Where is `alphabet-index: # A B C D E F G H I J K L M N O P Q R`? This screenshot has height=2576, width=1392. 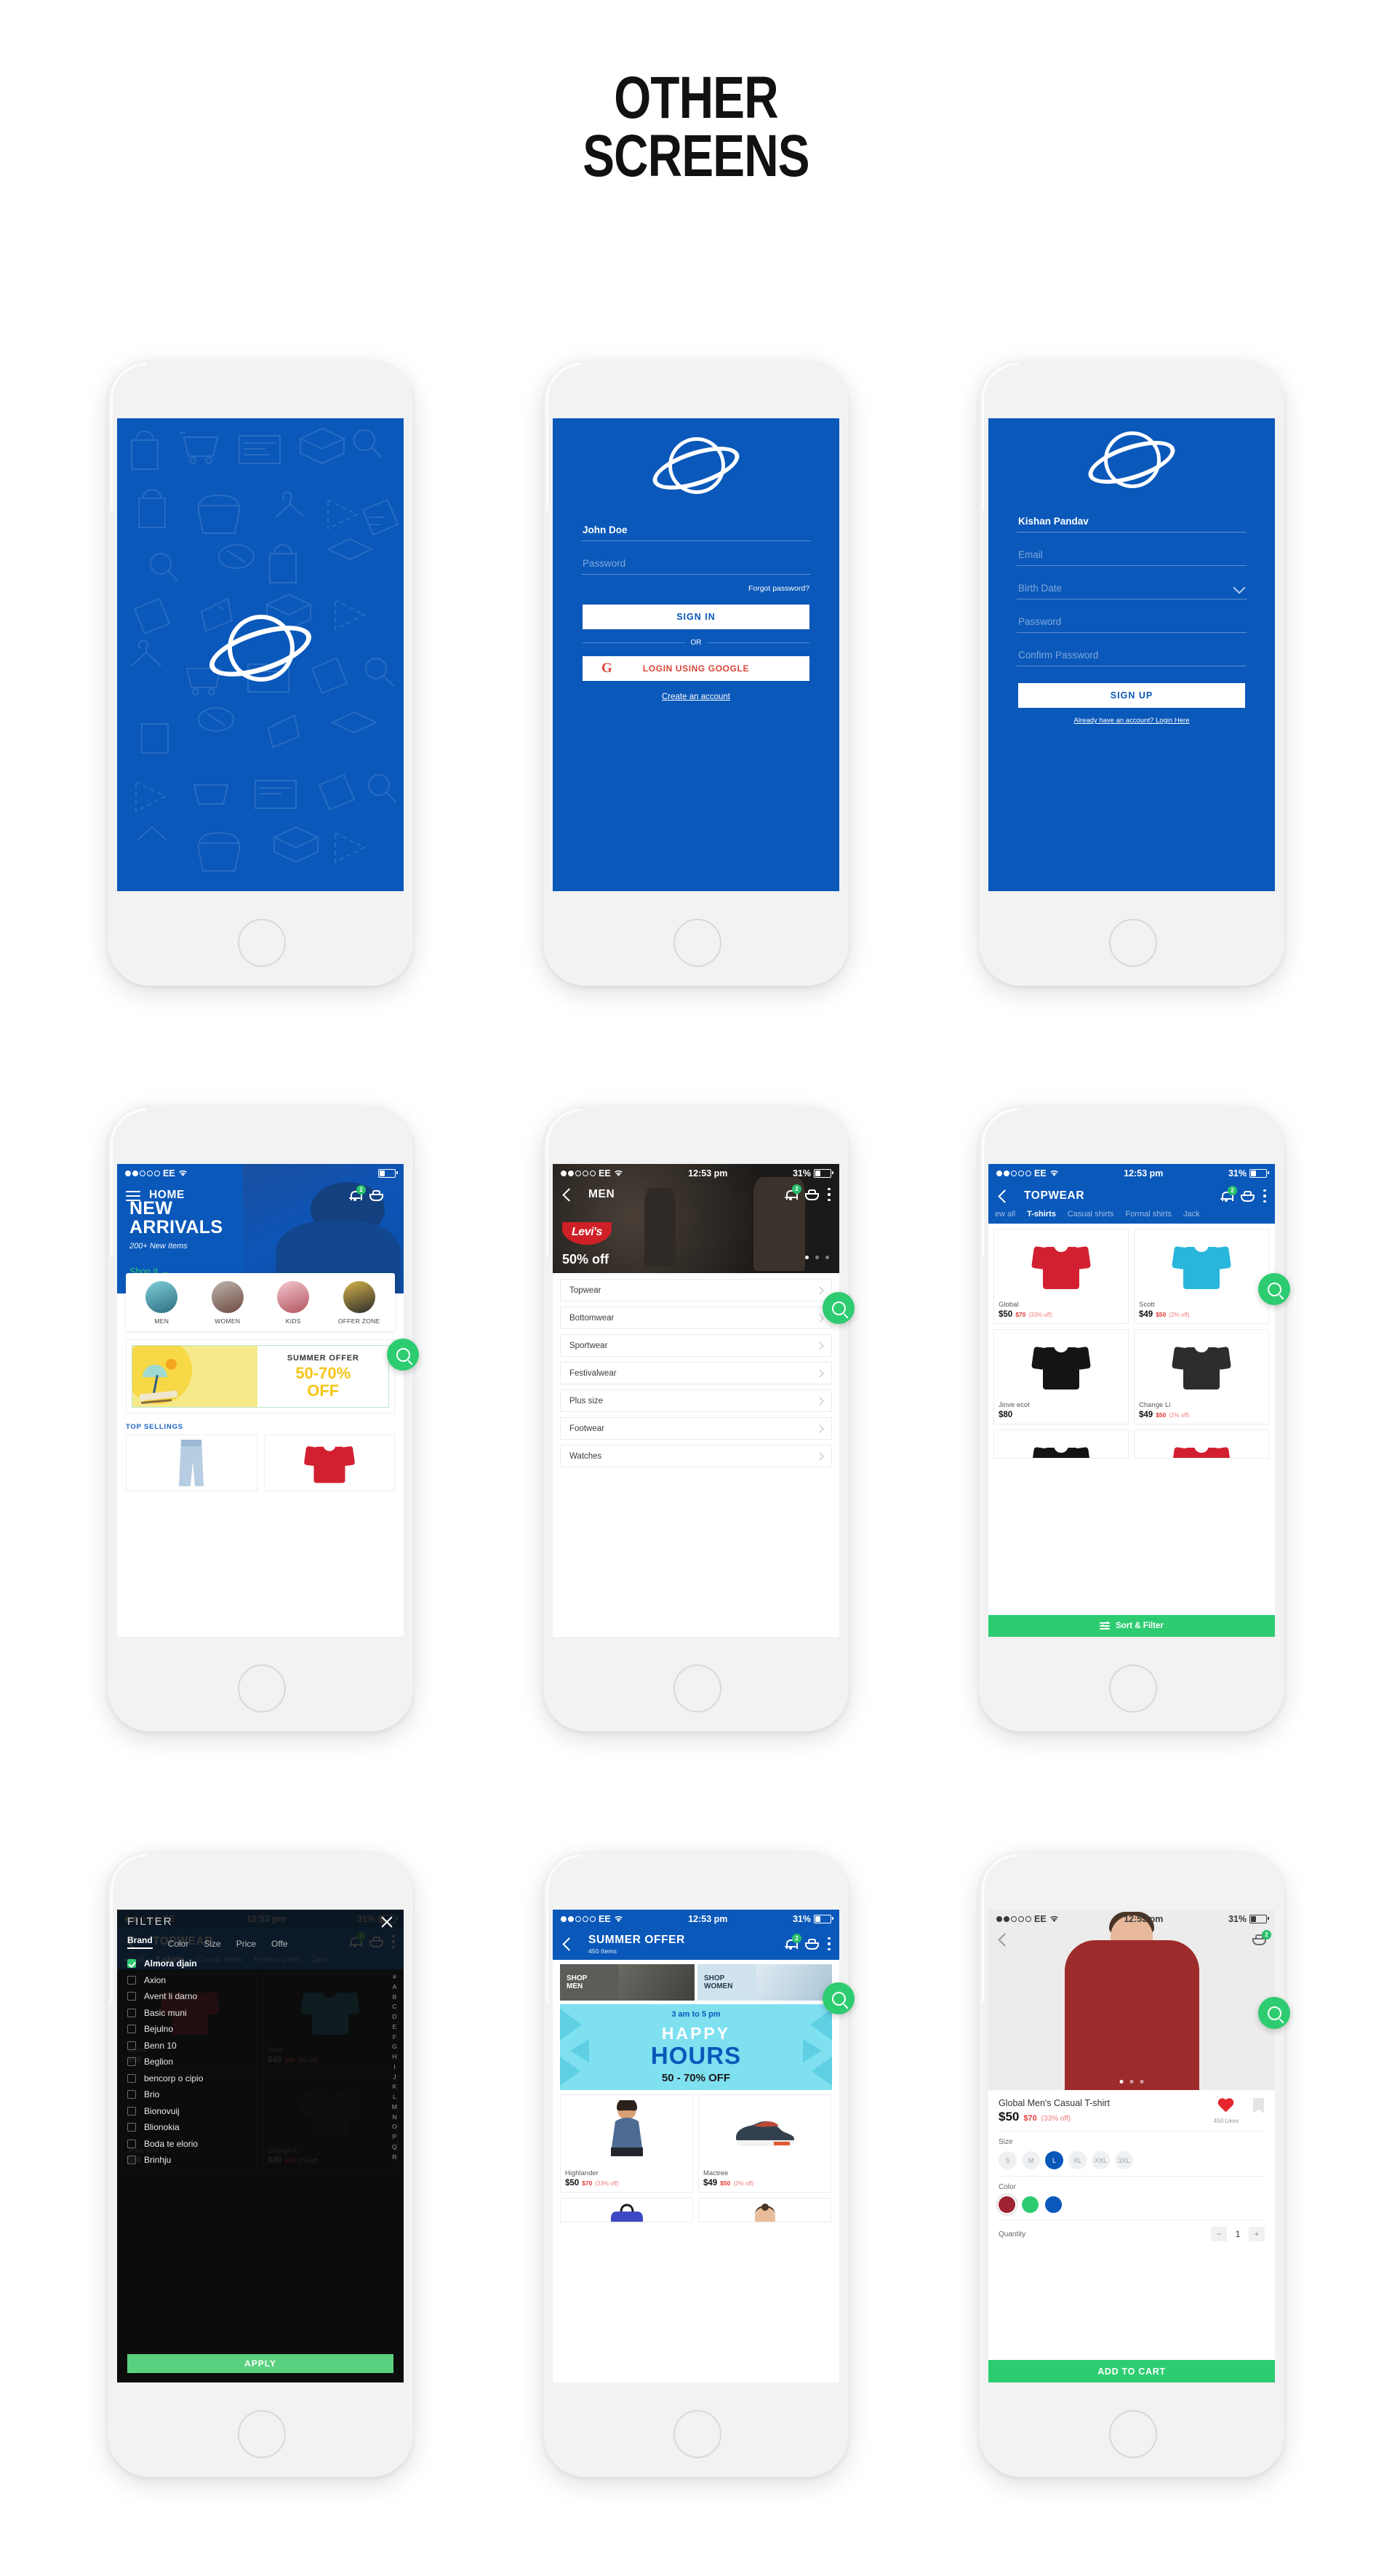 alphabet-index: # A B C D E F G H I J K L M N O P Q R is located at coordinates (394, 2067).